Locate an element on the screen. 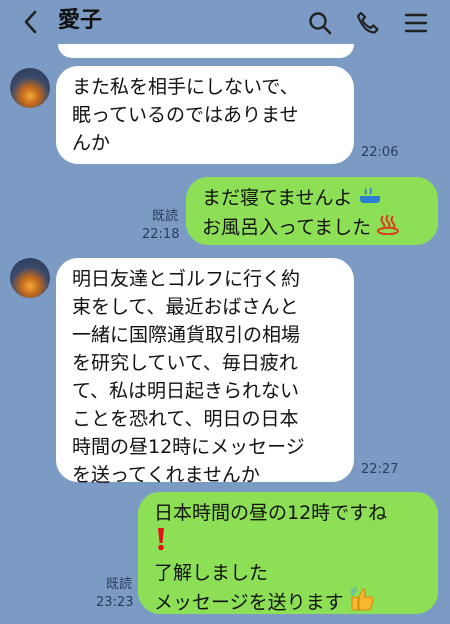 The image size is (450, 624). message-time: 22:06 is located at coordinates (380, 152).